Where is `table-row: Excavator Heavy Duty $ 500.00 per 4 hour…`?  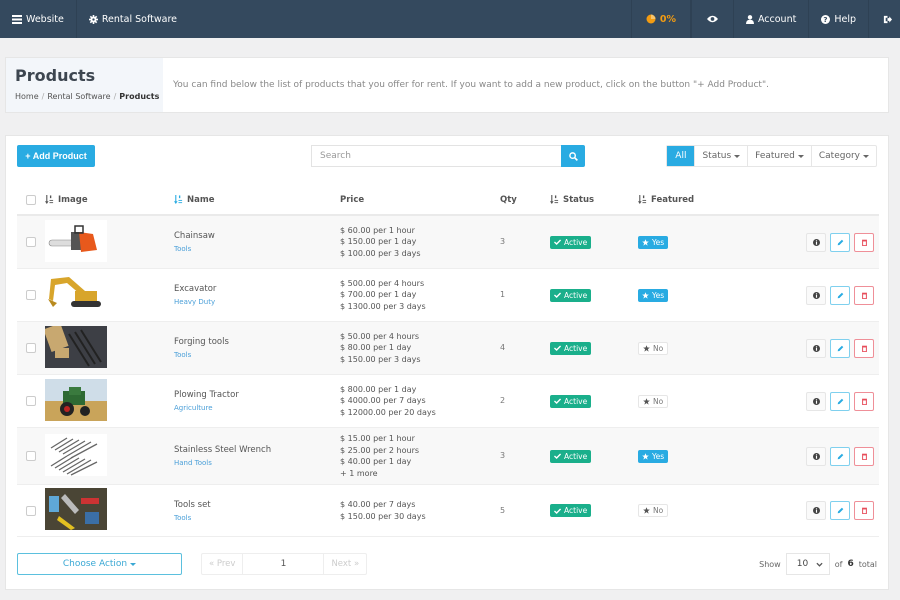
table-row: Excavator Heavy Duty $ 500.00 per 4 hour… is located at coordinates (448, 295).